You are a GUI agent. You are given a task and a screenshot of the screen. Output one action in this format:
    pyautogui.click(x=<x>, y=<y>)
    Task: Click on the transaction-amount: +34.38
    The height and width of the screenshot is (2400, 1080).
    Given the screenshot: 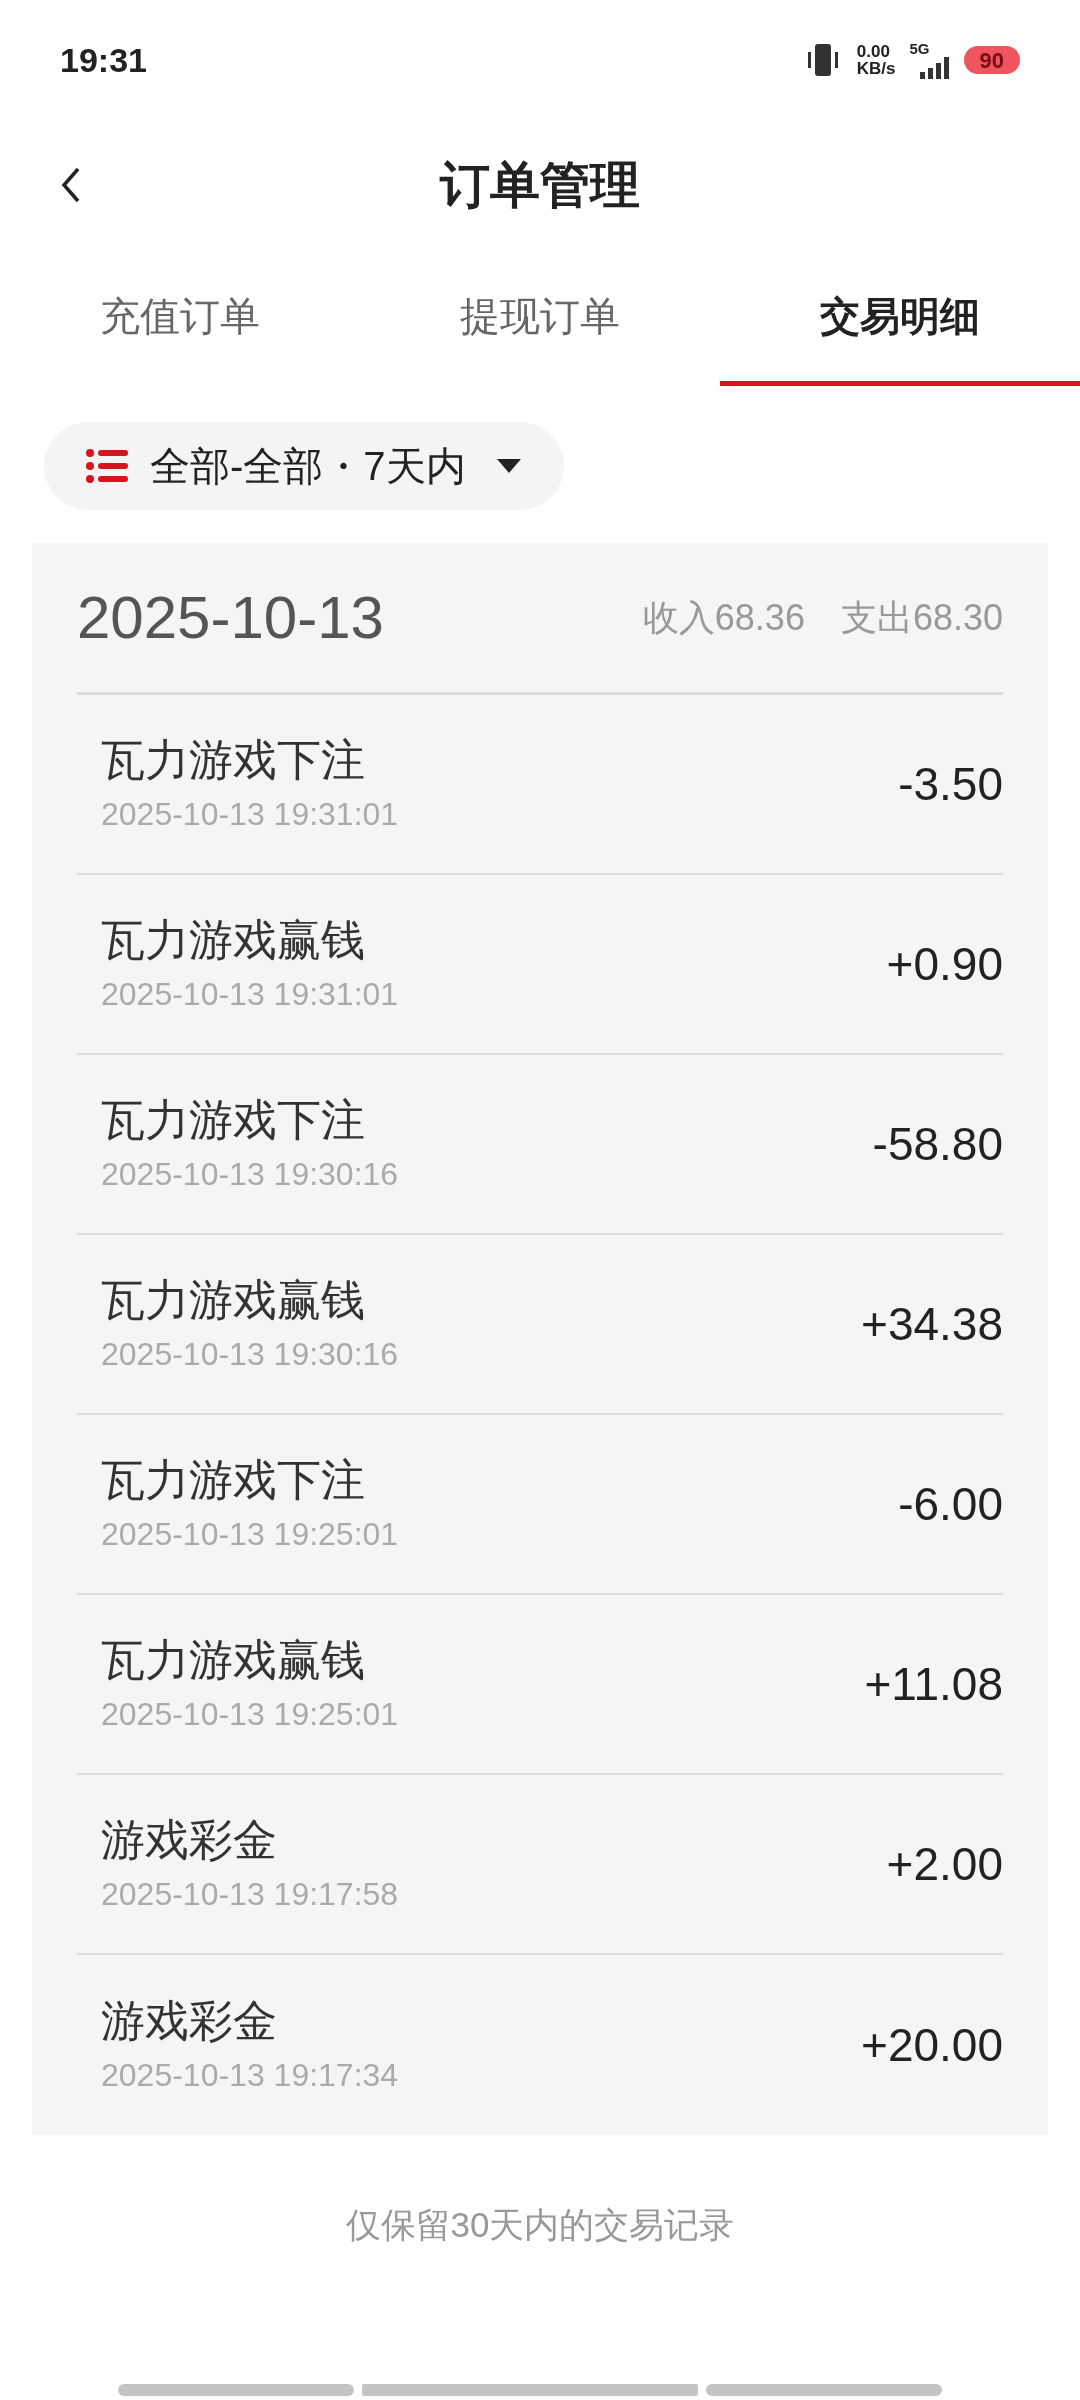 What is the action you would take?
    pyautogui.click(x=932, y=1324)
    